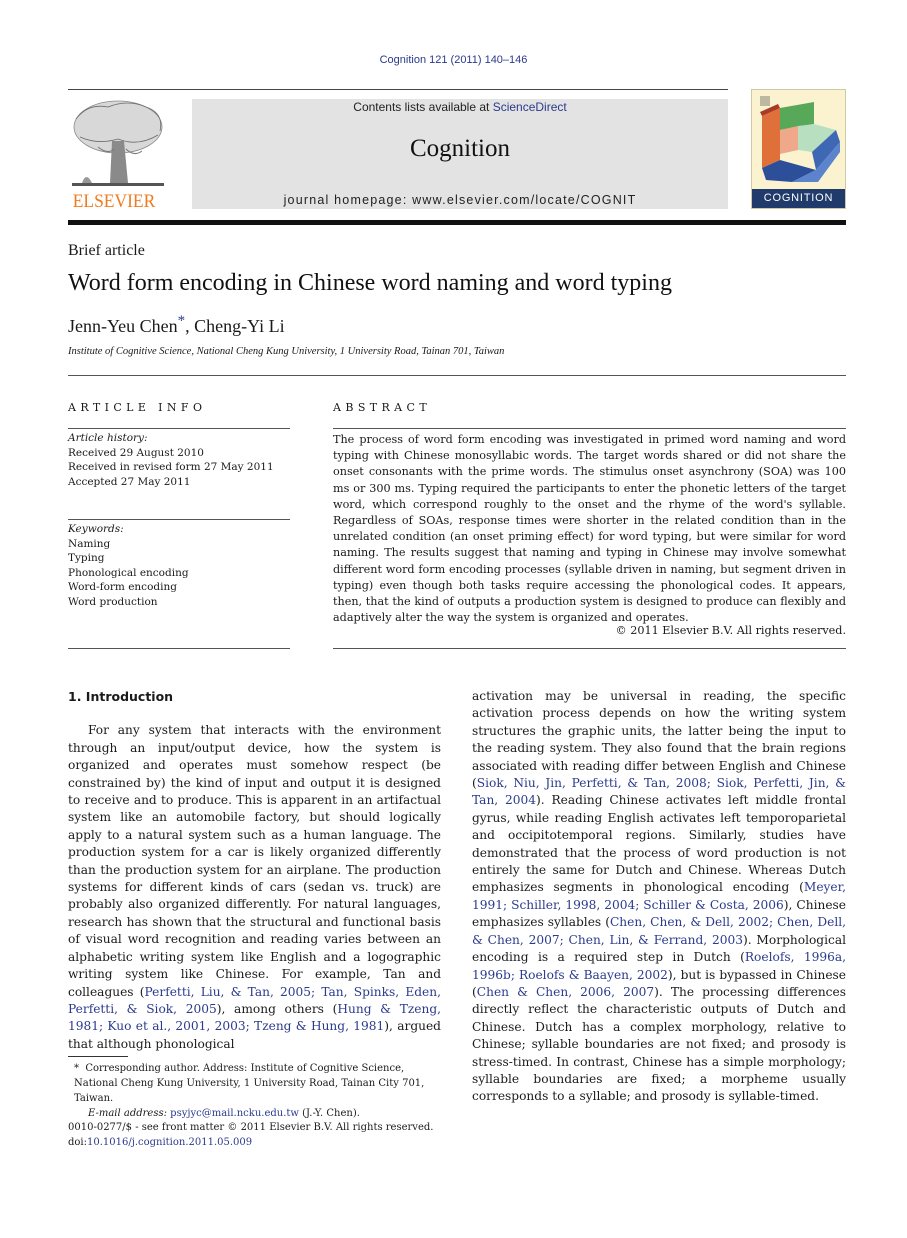 The height and width of the screenshot is (1238, 907). What do you see at coordinates (76, 1068) in the screenshot?
I see `footnote-marker: *` at bounding box center [76, 1068].